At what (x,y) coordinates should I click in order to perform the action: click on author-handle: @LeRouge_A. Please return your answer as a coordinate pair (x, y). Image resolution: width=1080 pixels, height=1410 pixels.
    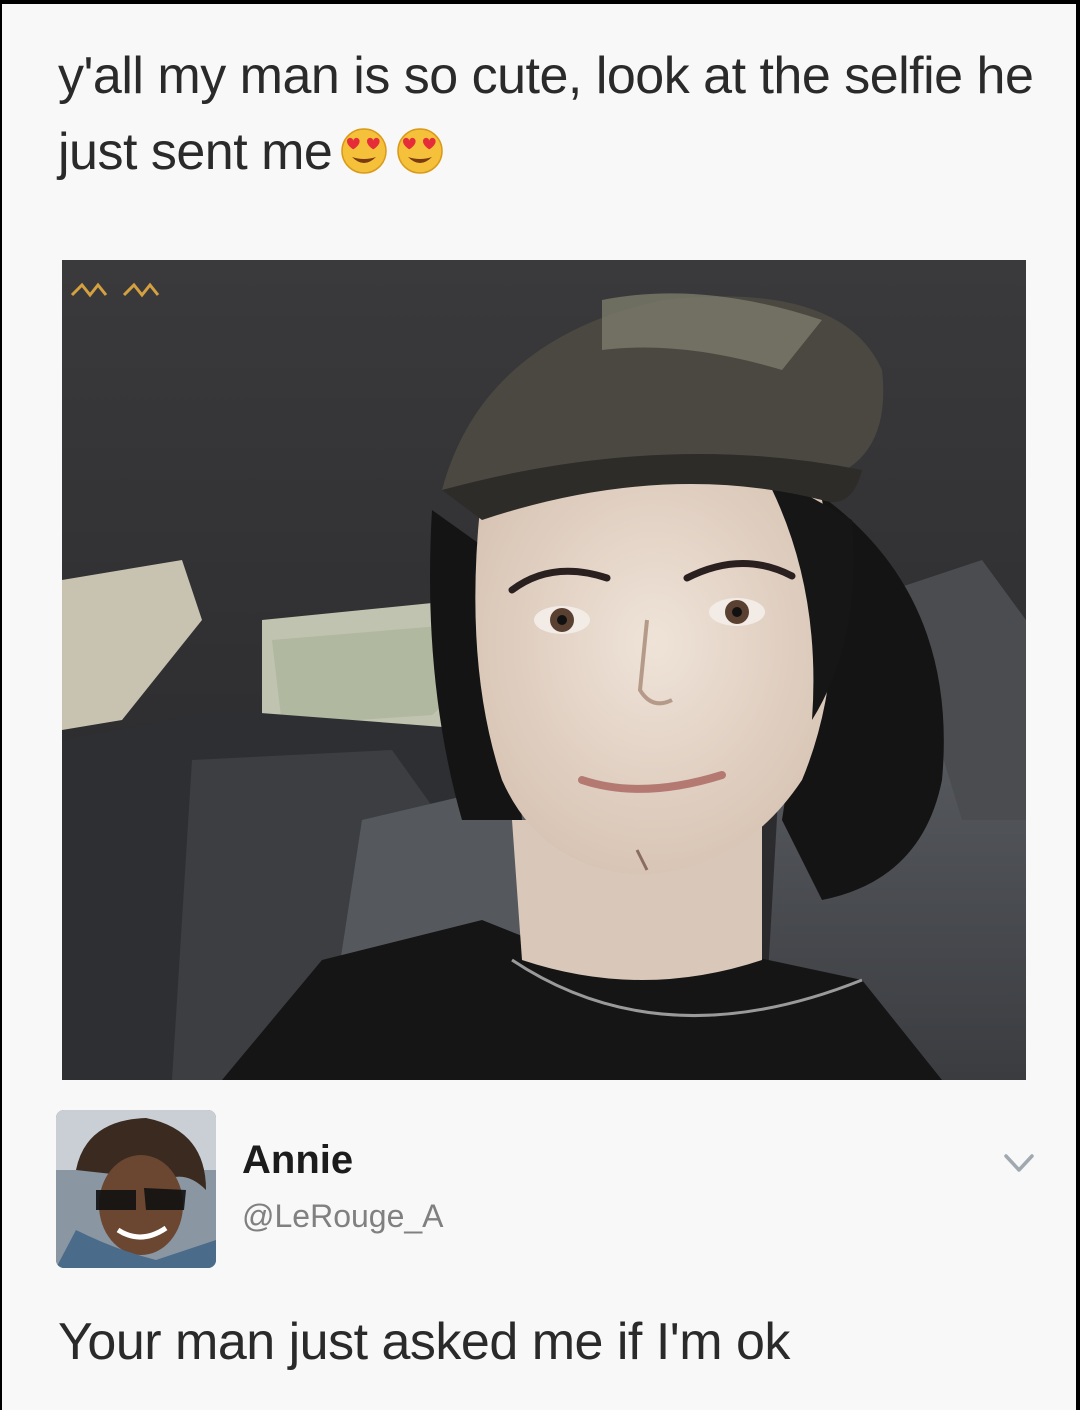
    Looking at the image, I should click on (343, 1216).